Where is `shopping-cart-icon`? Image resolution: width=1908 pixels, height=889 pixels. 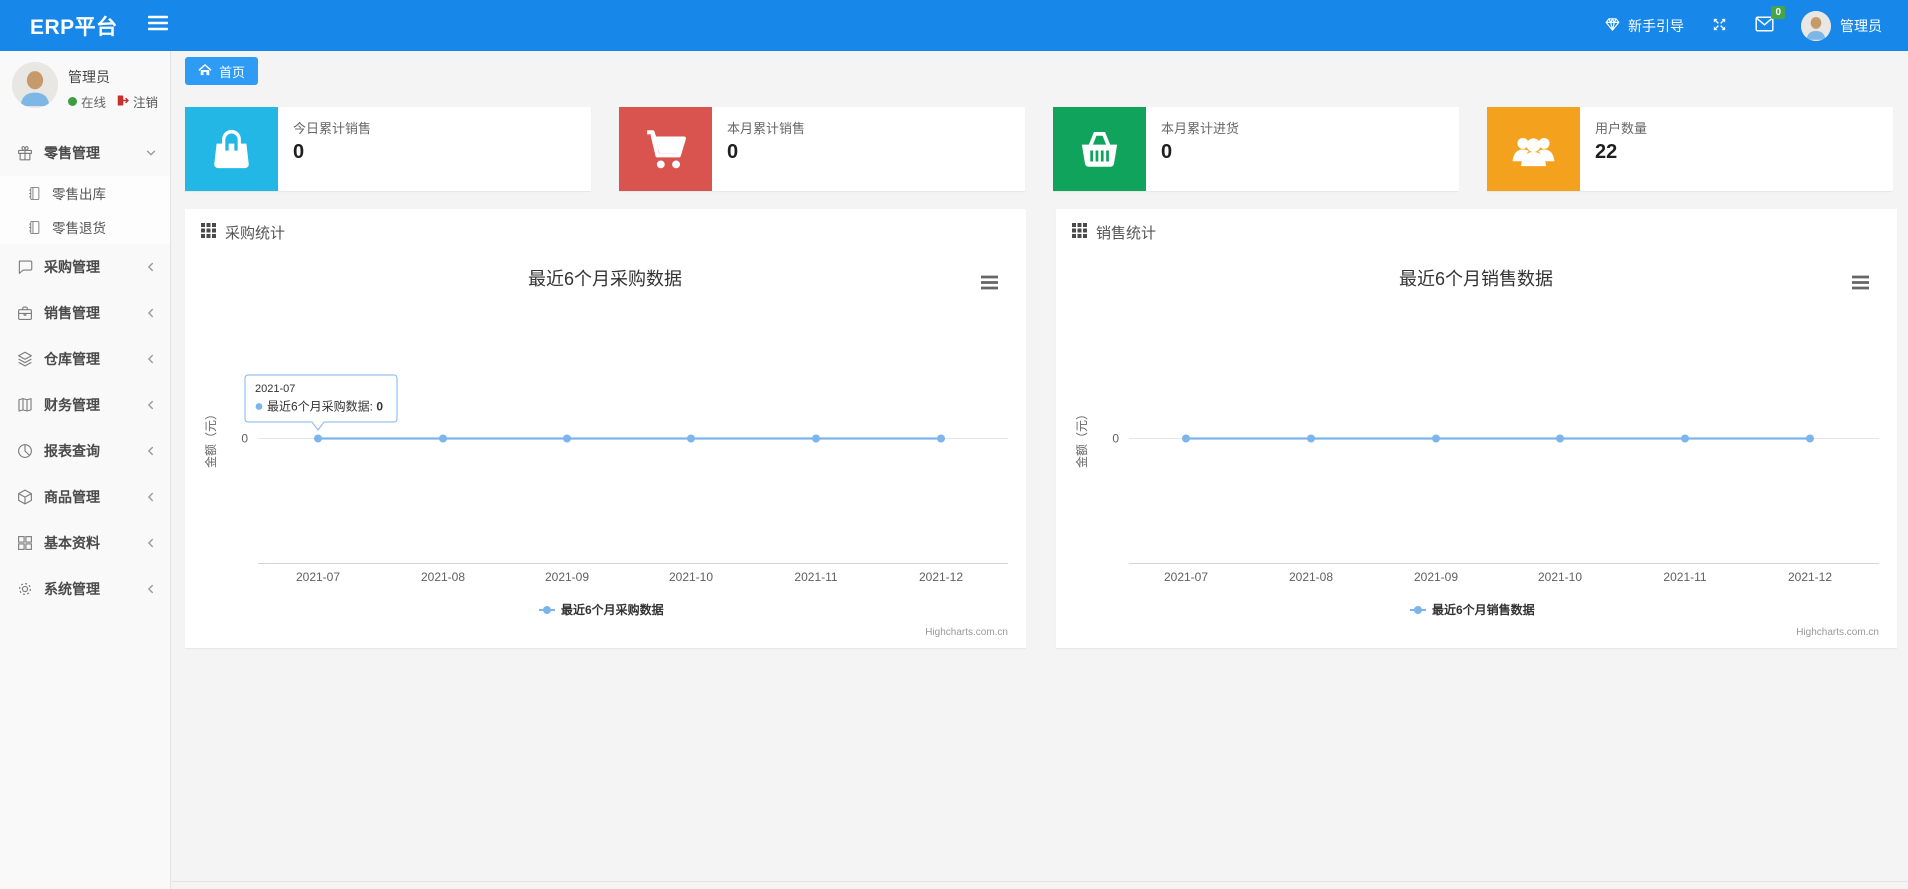
shopping-cart-icon is located at coordinates (665, 149).